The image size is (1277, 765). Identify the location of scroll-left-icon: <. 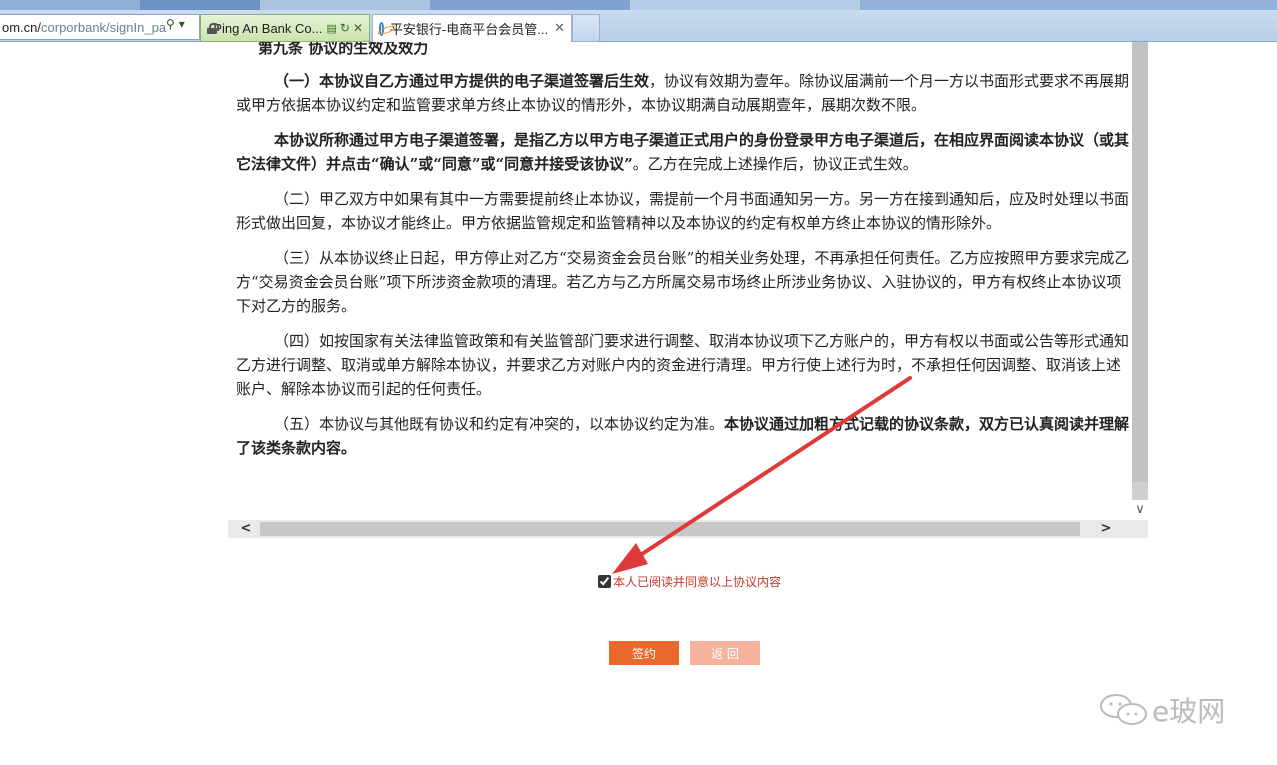
(246, 529).